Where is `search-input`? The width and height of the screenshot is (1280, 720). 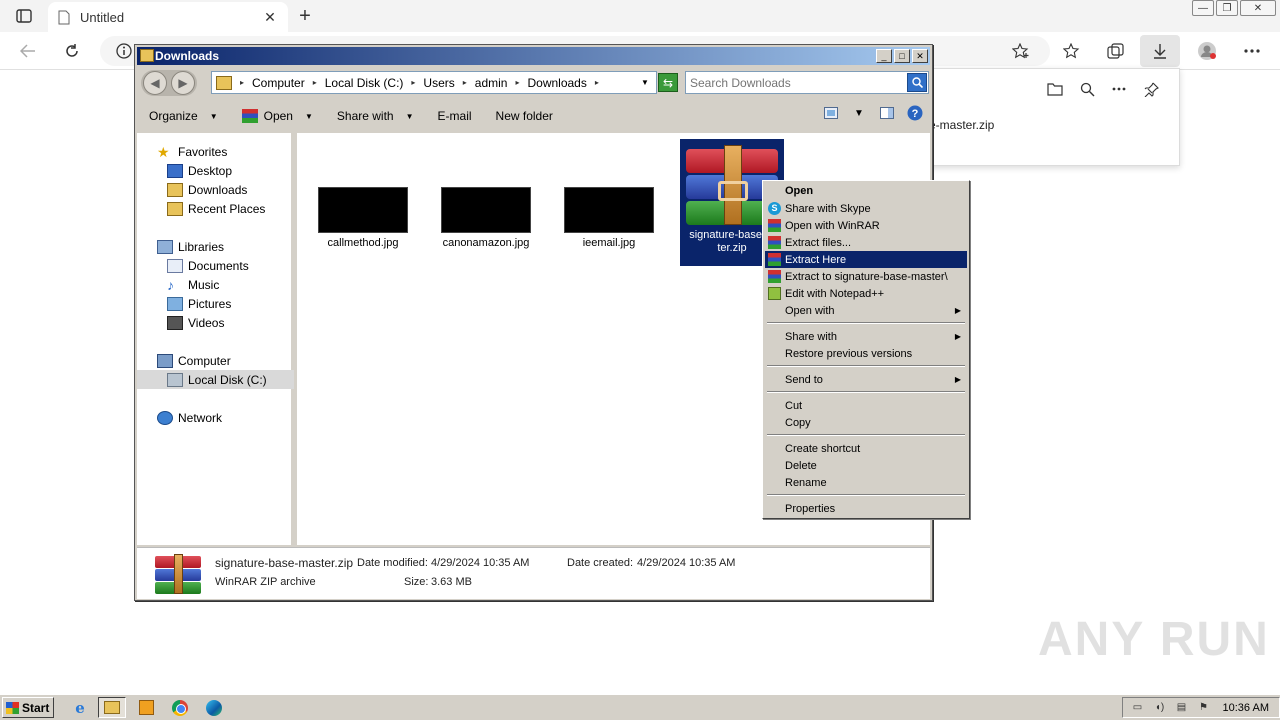 search-input is located at coordinates (797, 83).